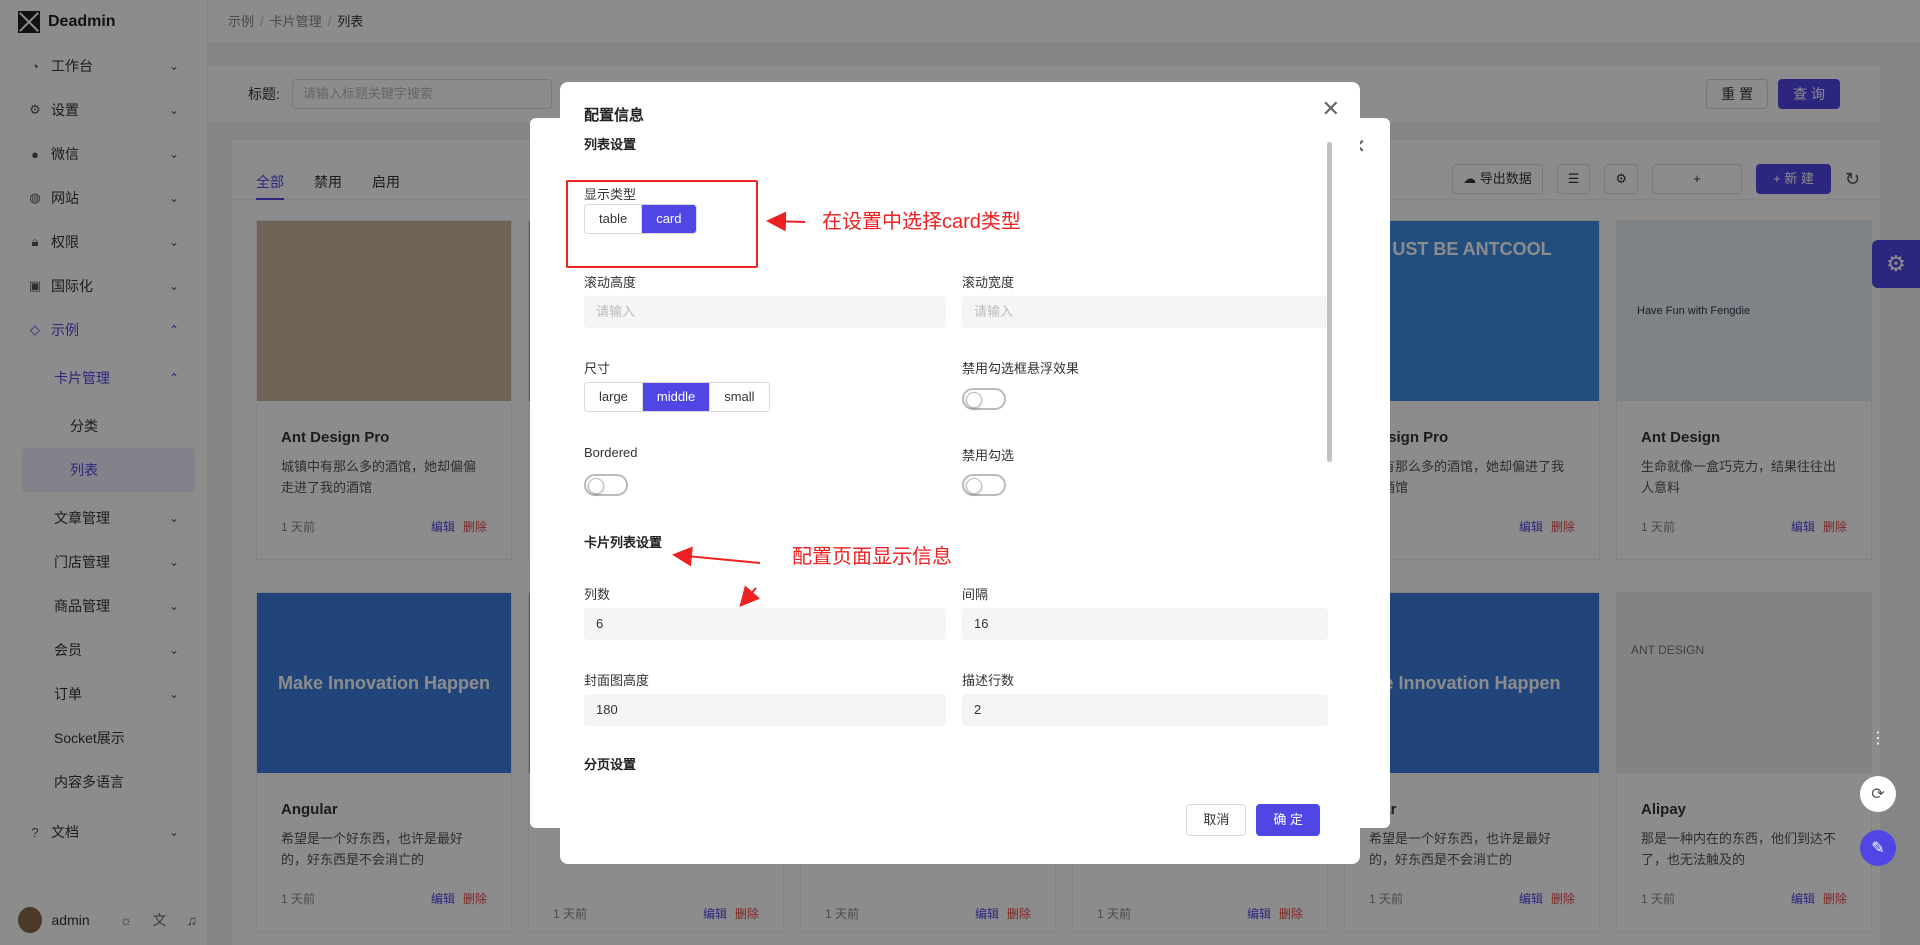  Describe the element at coordinates (1145, 312) in the screenshot. I see `scroll-width-input: 请输入` at that location.